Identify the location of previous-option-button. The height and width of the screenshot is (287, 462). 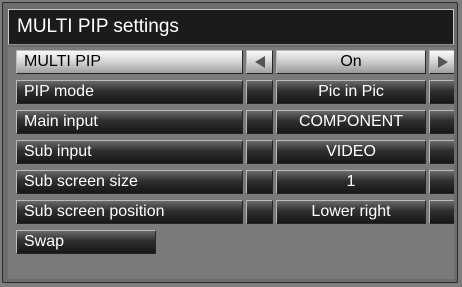
(259, 62).